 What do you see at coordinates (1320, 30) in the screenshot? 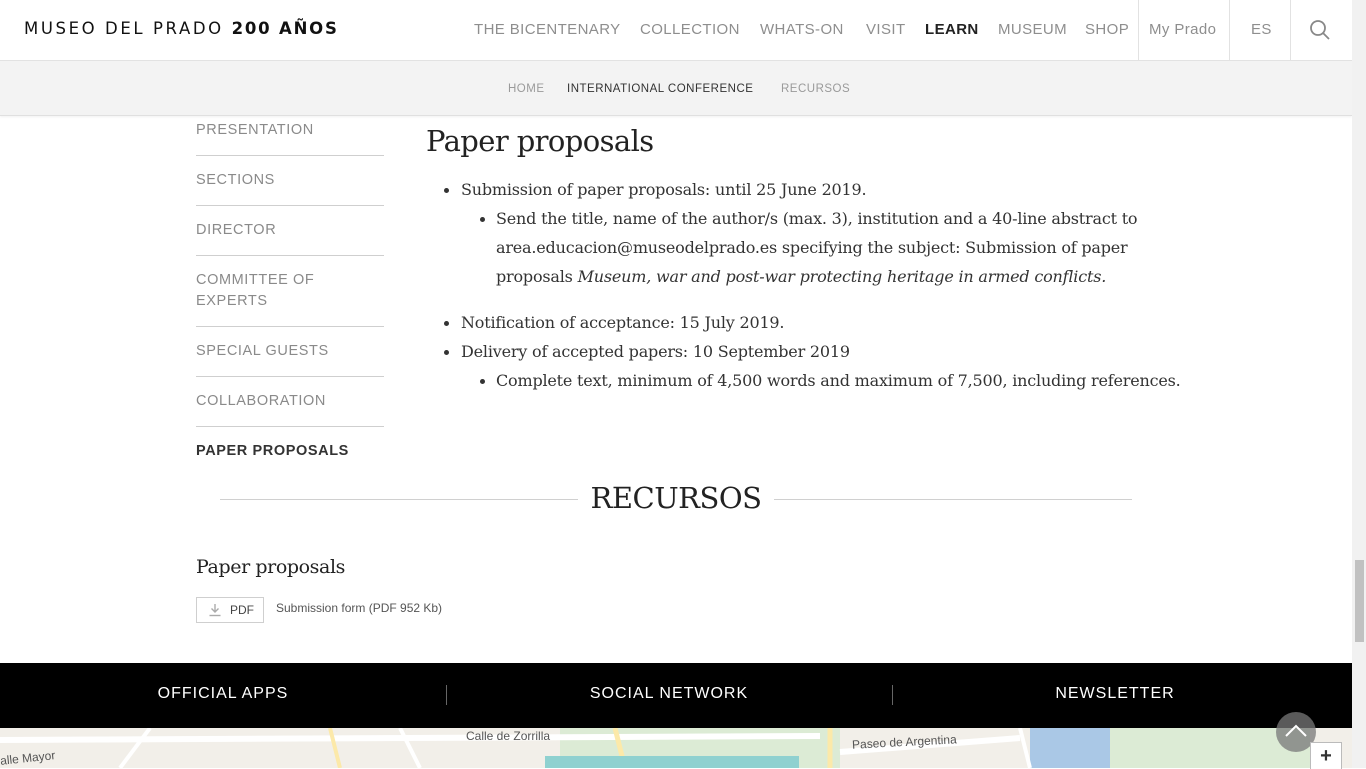
I see `search-icon` at bounding box center [1320, 30].